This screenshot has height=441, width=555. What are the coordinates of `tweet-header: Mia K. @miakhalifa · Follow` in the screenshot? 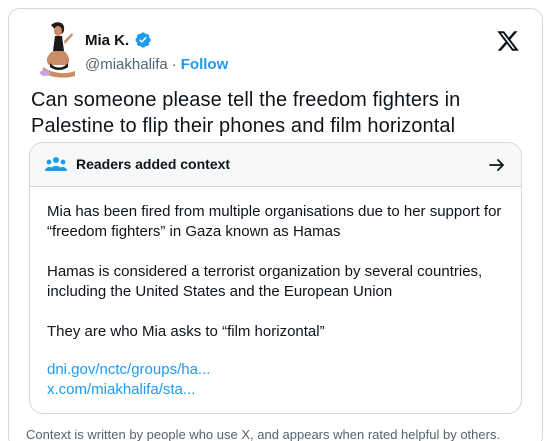 It's located at (275, 52).